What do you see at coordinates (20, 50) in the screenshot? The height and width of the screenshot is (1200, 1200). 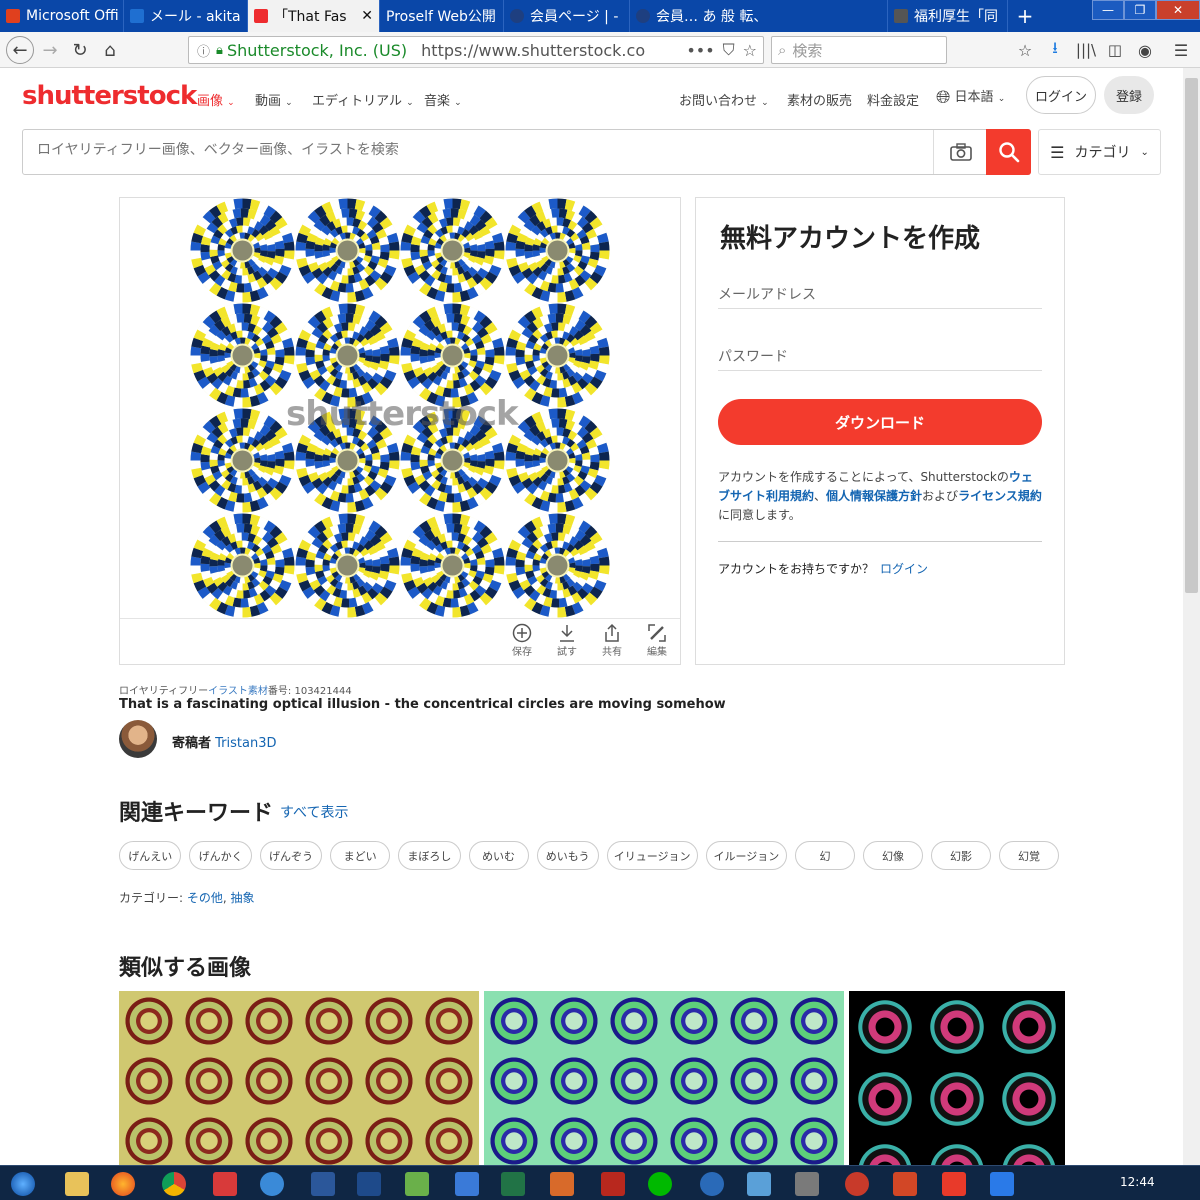 I see `back-icon: ←` at bounding box center [20, 50].